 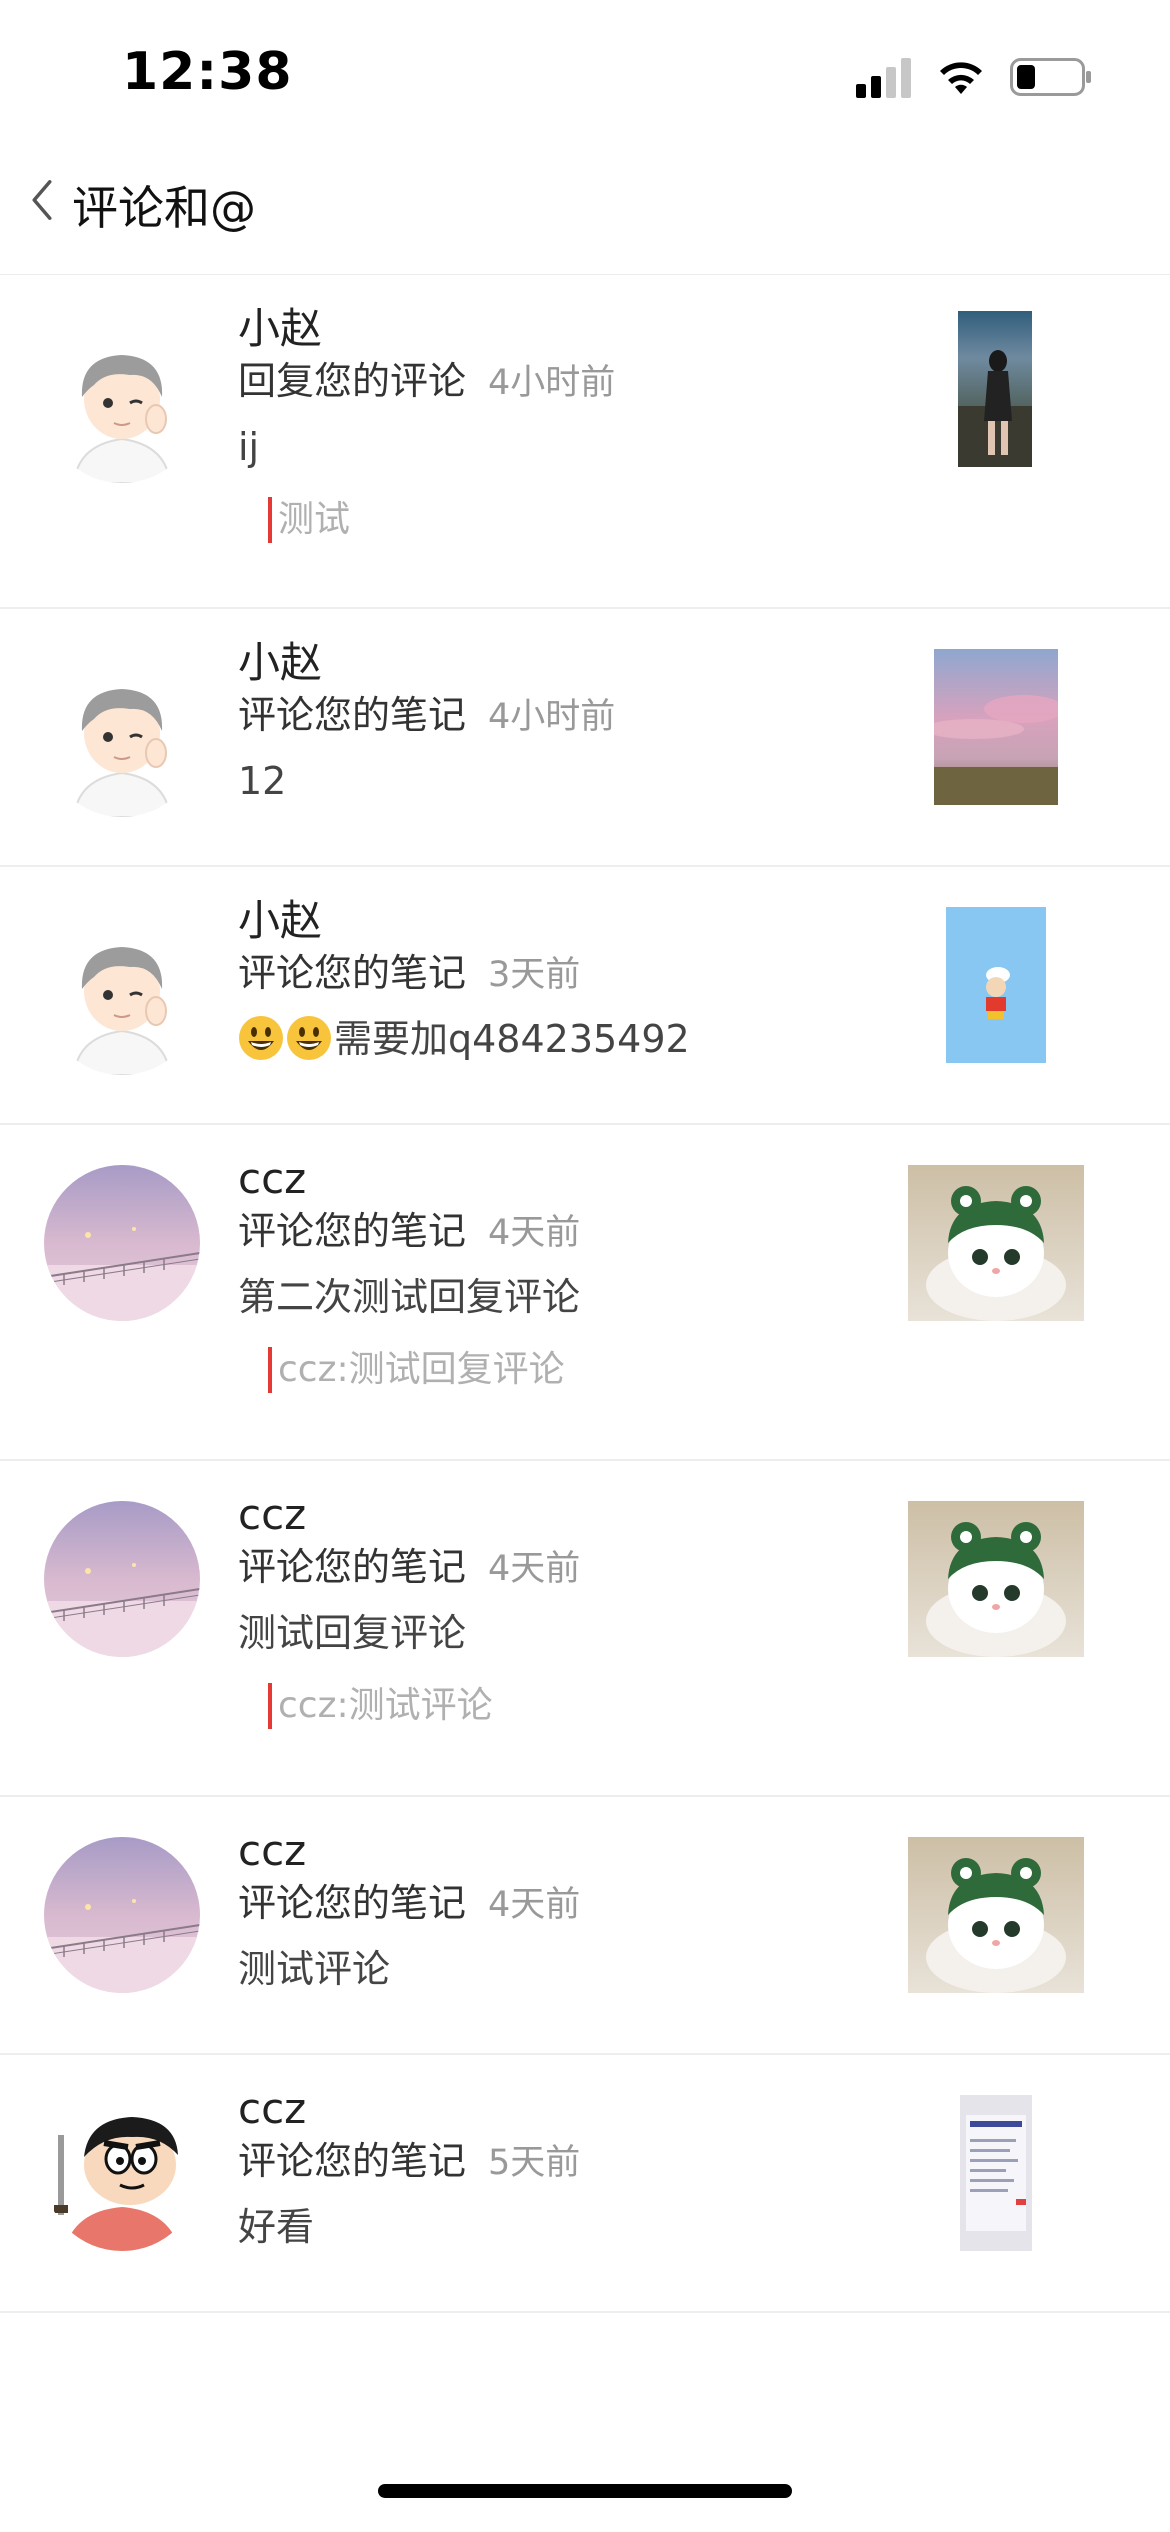 What do you see at coordinates (585, 75) in the screenshot?
I see `status-bar: 12:38` at bounding box center [585, 75].